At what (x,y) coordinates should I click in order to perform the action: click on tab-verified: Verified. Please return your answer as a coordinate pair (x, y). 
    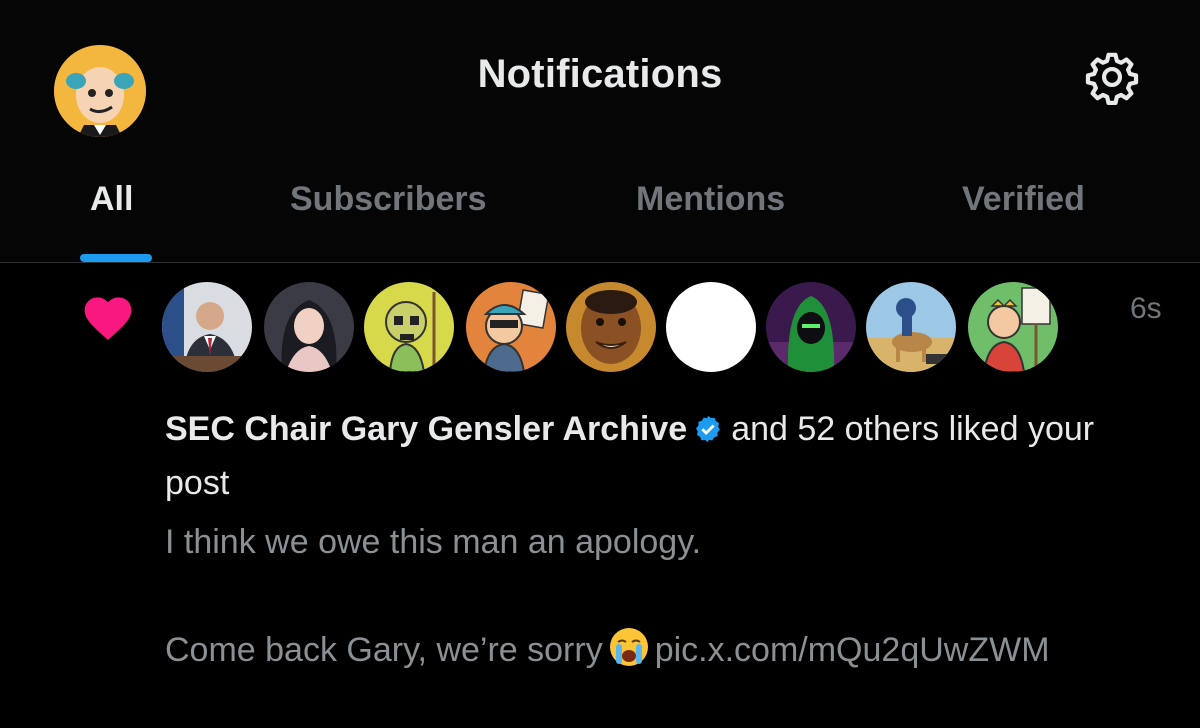
    Looking at the image, I should click on (1023, 199).